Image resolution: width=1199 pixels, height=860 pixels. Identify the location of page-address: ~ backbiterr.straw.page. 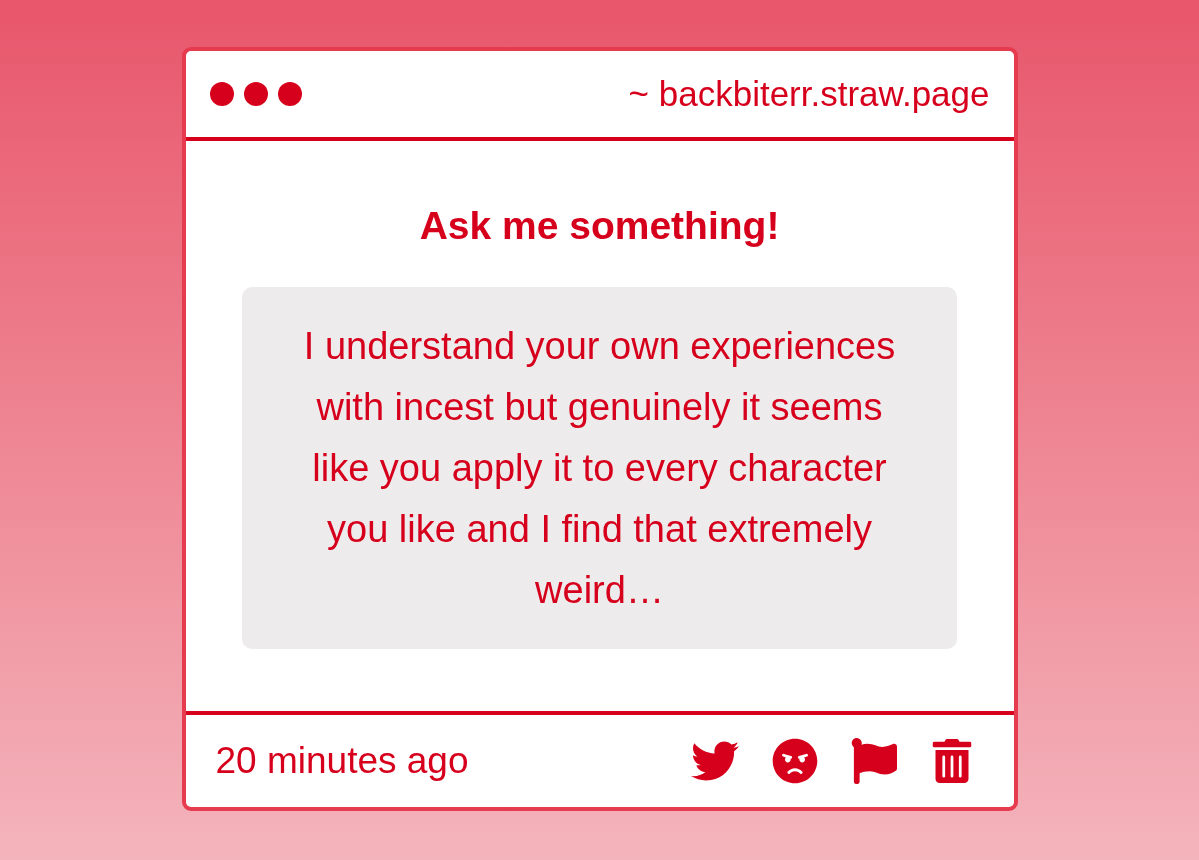
(809, 94).